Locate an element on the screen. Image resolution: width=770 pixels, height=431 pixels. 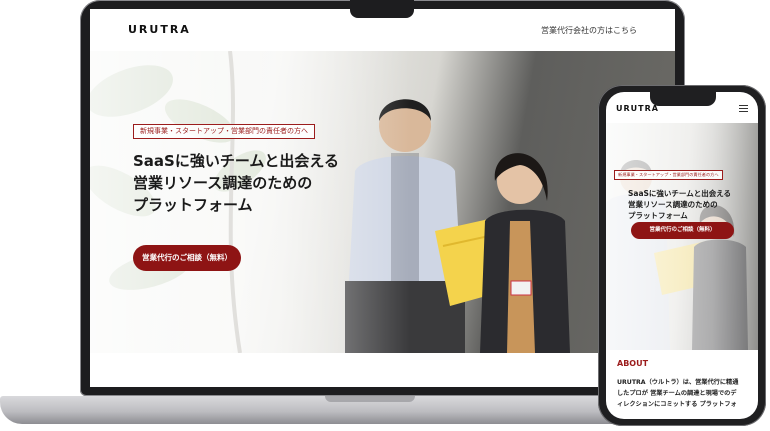
about-body-line: ィレクションにコミットする プラットフォ is located at coordinates (677, 404).